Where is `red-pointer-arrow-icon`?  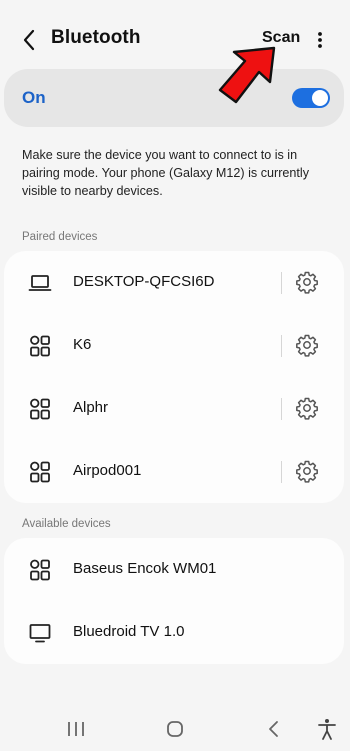 red-pointer-arrow-icon is located at coordinates (247, 75).